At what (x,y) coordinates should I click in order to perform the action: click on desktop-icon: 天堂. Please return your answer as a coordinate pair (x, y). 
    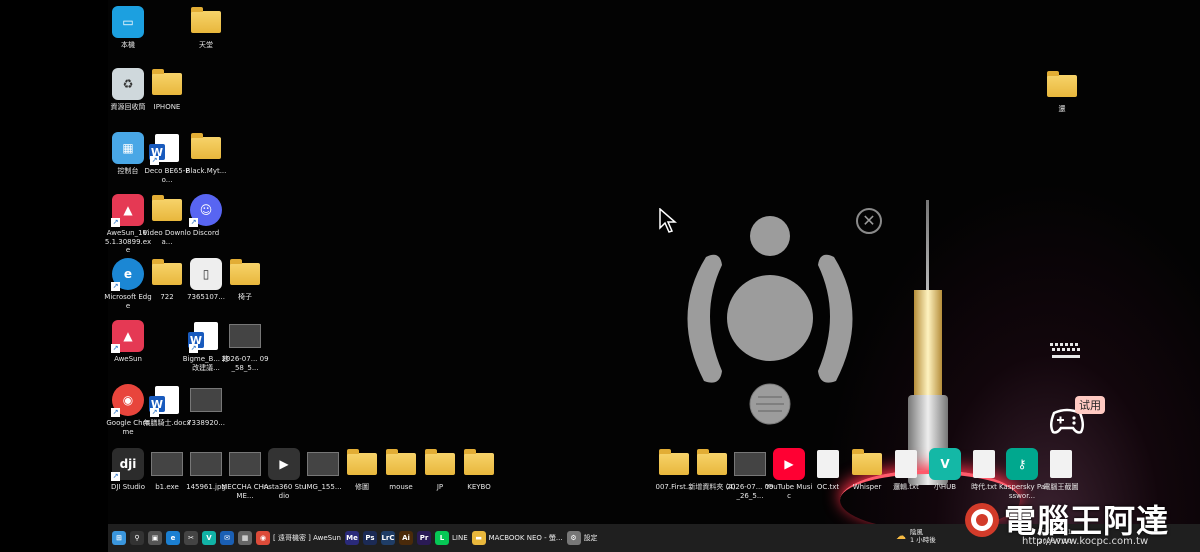
    Looking at the image, I should click on (206, 28).